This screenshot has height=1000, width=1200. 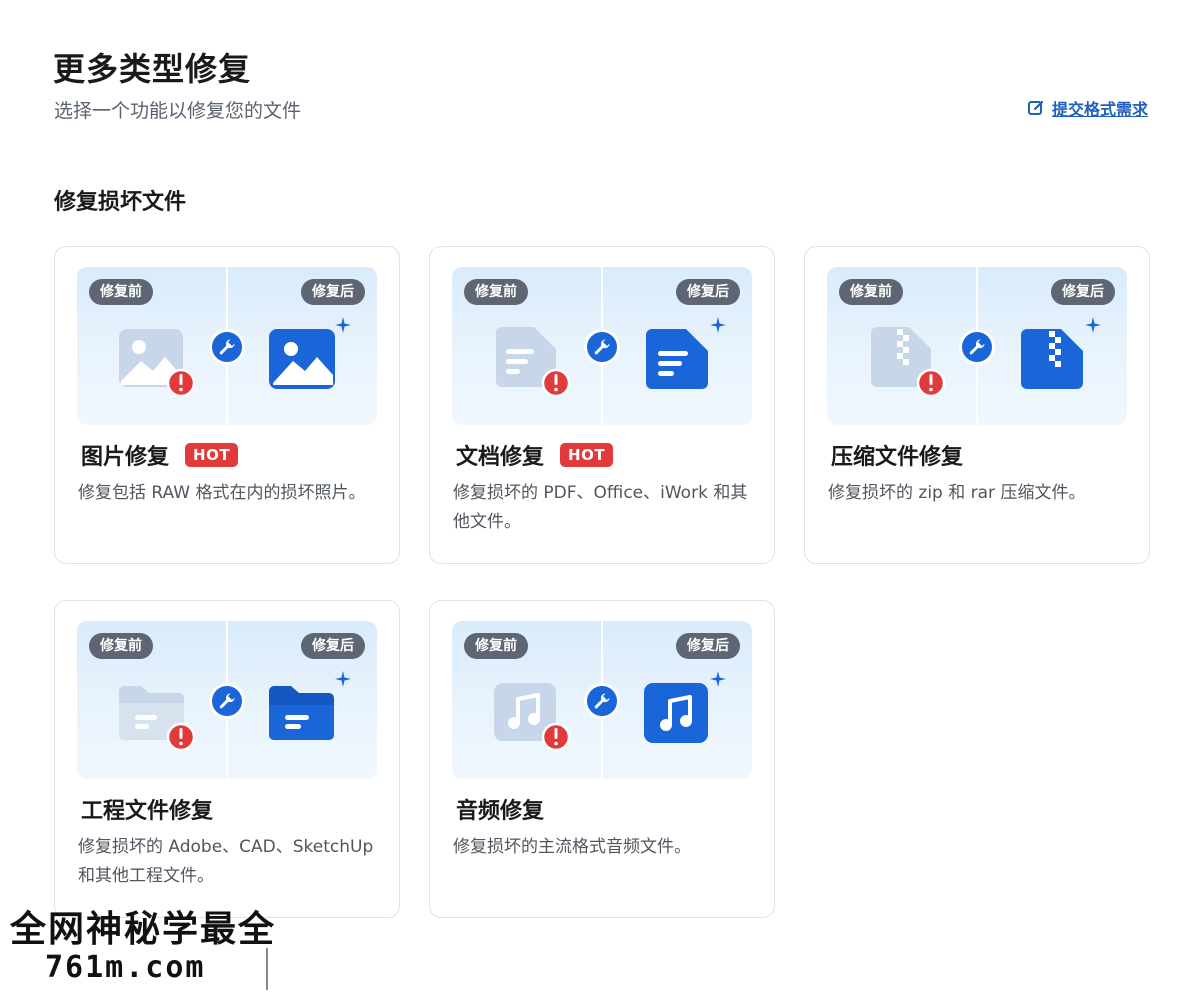 What do you see at coordinates (226, 861) in the screenshot?
I see `card-description: 修复损坏的 Adobe、CAD、SketchUp 和其他工程文件。` at bounding box center [226, 861].